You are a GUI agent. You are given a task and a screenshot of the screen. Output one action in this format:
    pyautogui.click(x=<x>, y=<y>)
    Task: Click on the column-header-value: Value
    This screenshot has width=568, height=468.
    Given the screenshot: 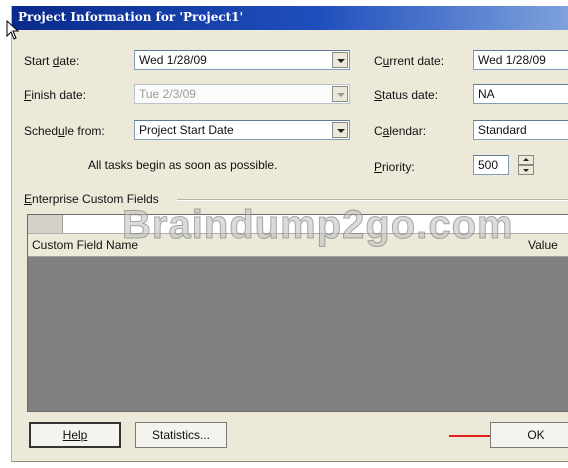 What is the action you would take?
    pyautogui.click(x=543, y=245)
    